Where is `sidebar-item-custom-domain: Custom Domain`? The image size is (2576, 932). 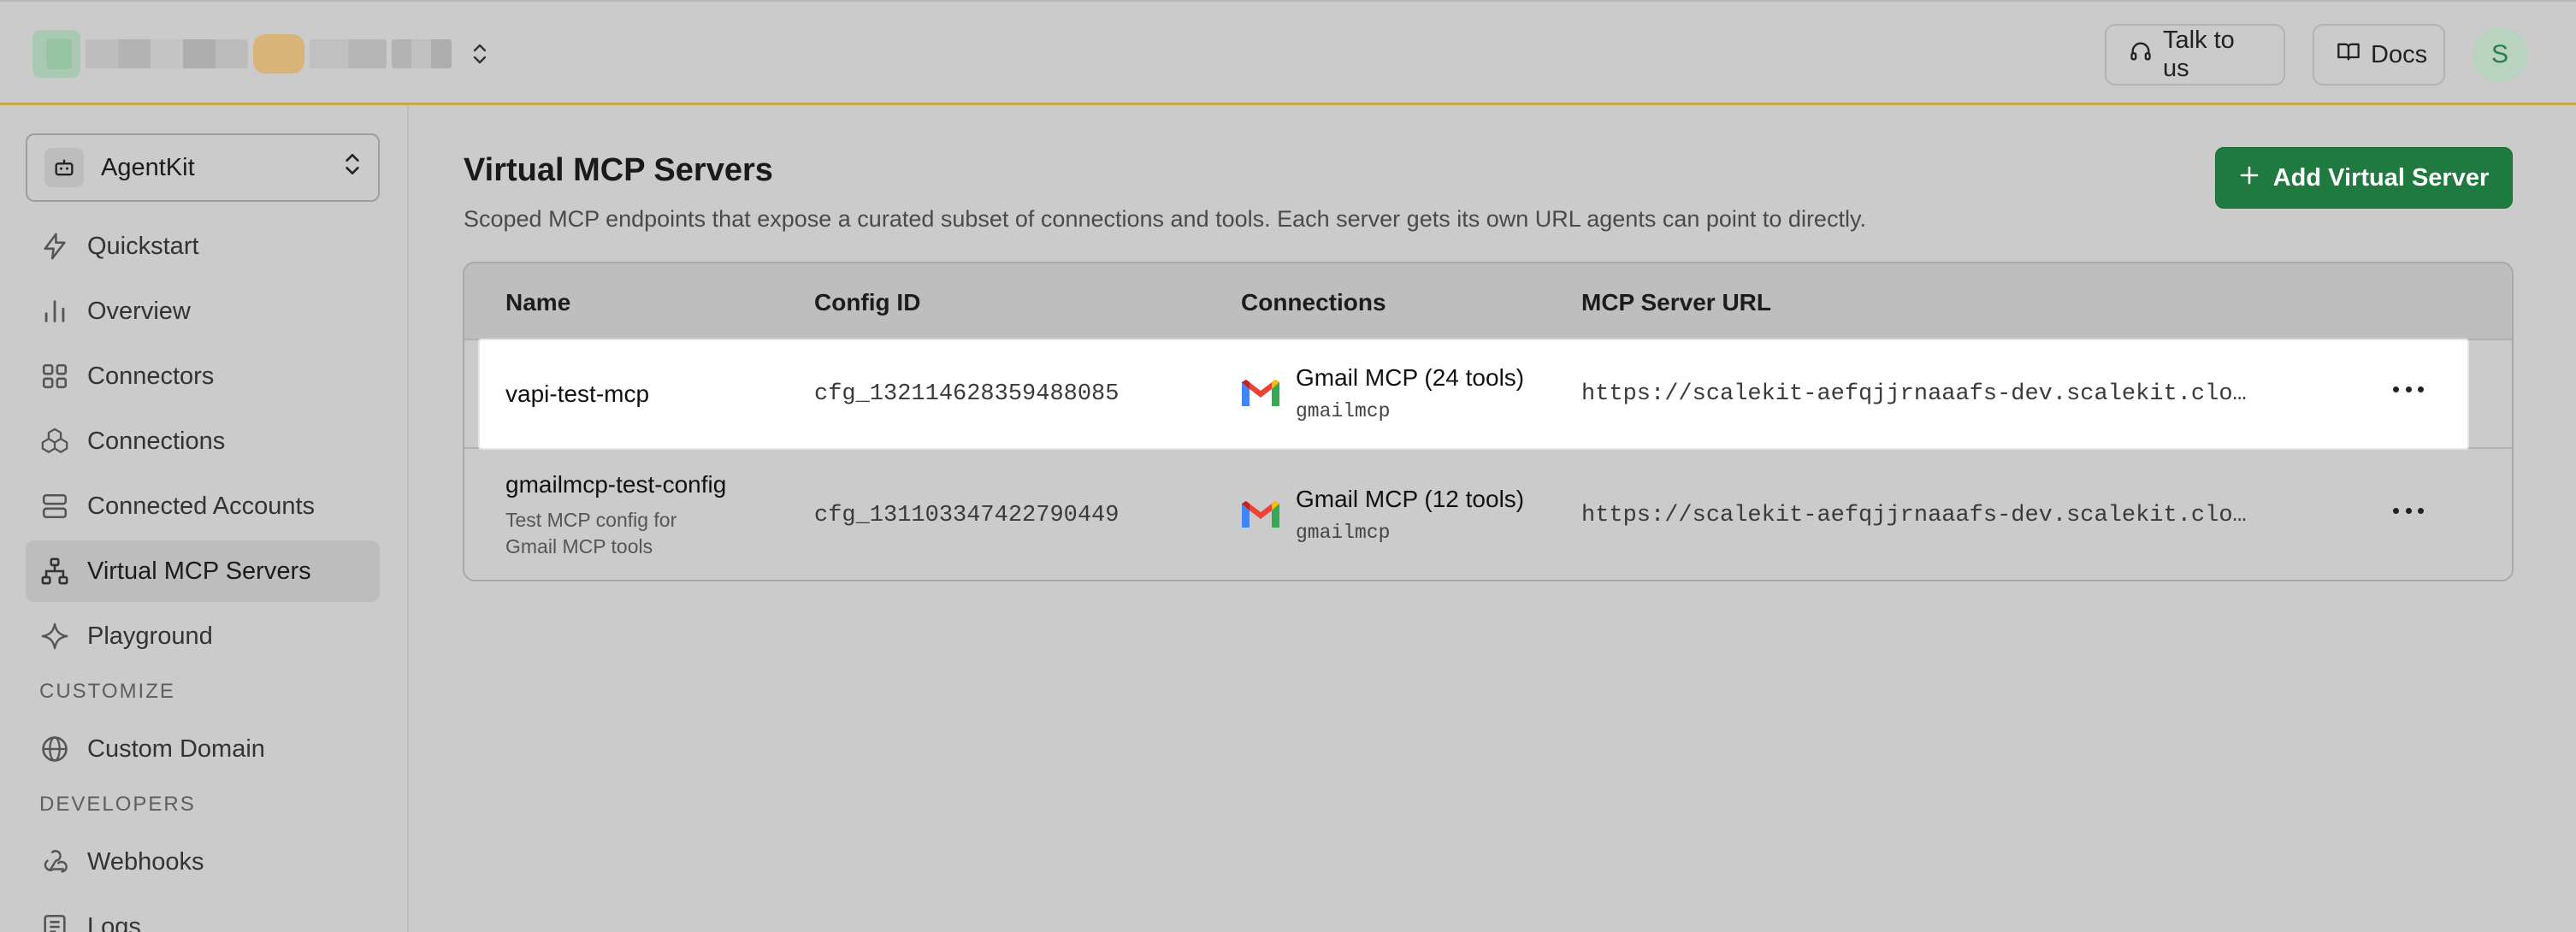
sidebar-item-custom-domain: Custom Domain is located at coordinates (203, 749).